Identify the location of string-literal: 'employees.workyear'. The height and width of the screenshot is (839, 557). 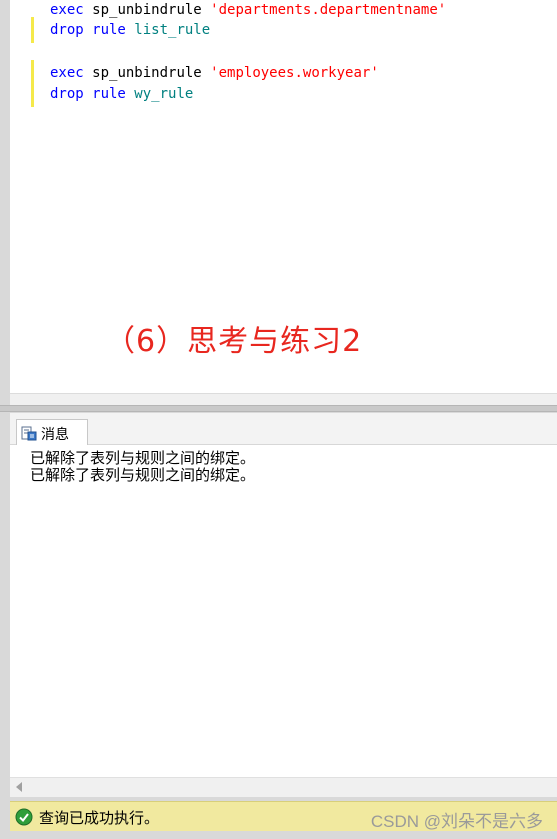
(294, 73).